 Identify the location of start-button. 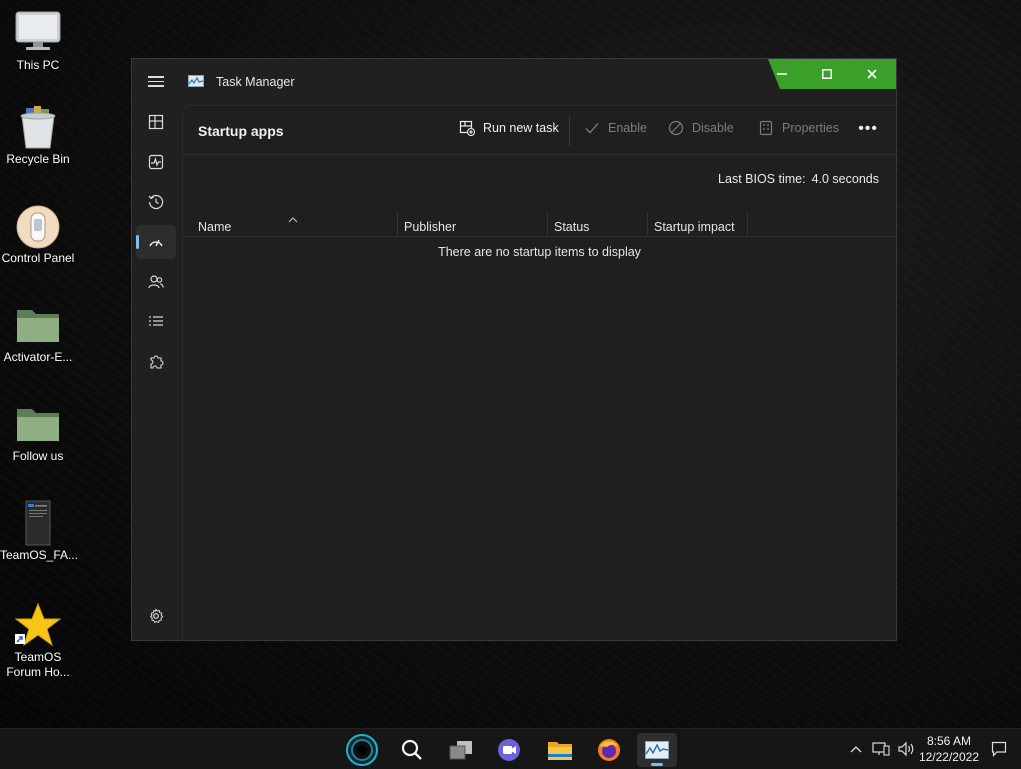
(362, 750).